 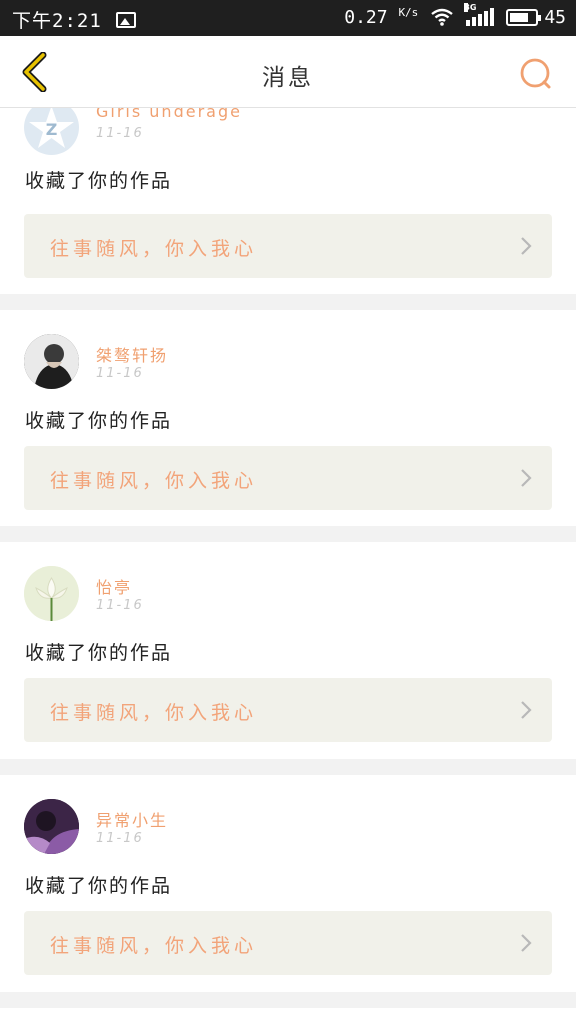 I want to click on status-left: 下午2:21, so click(x=74, y=19).